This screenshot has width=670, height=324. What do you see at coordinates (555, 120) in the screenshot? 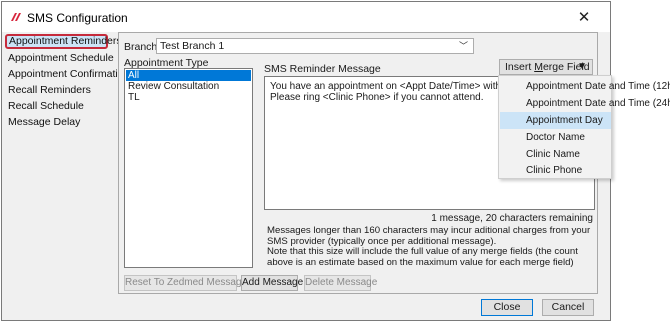
I see `menu-item-appt-day: Appointment Day` at bounding box center [555, 120].